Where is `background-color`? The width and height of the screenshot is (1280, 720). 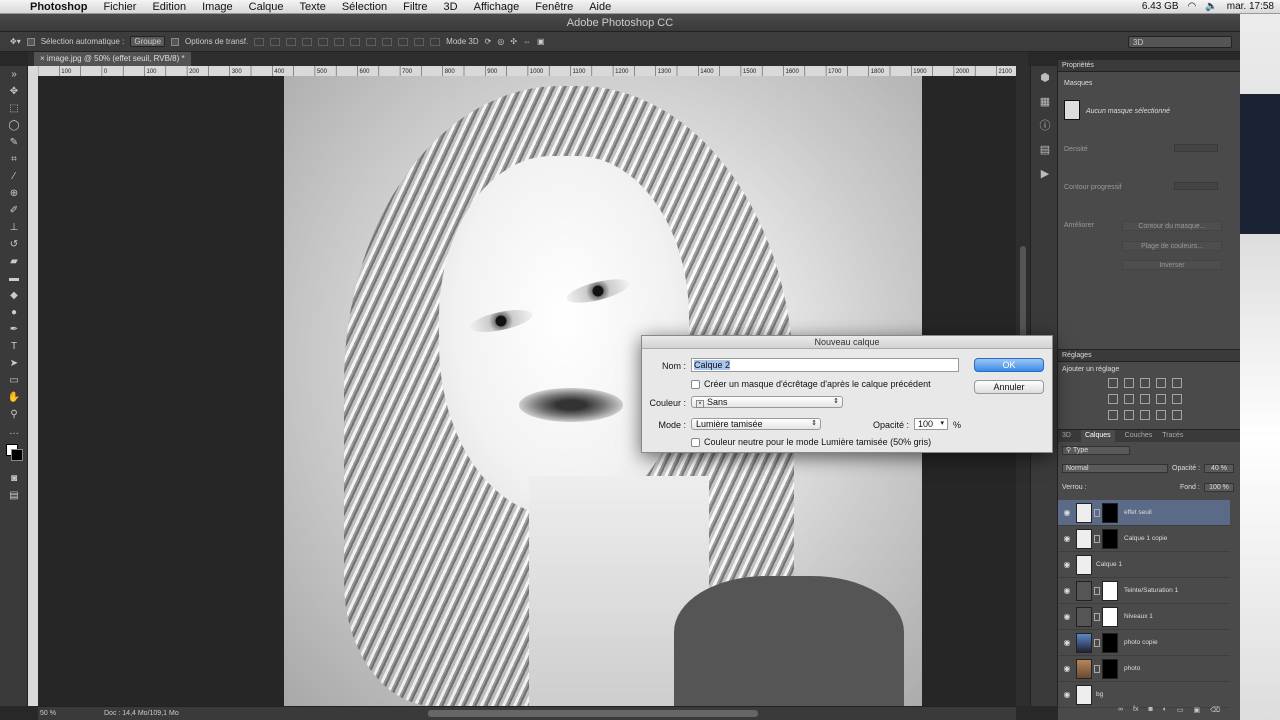
background-color is located at coordinates (17, 455).